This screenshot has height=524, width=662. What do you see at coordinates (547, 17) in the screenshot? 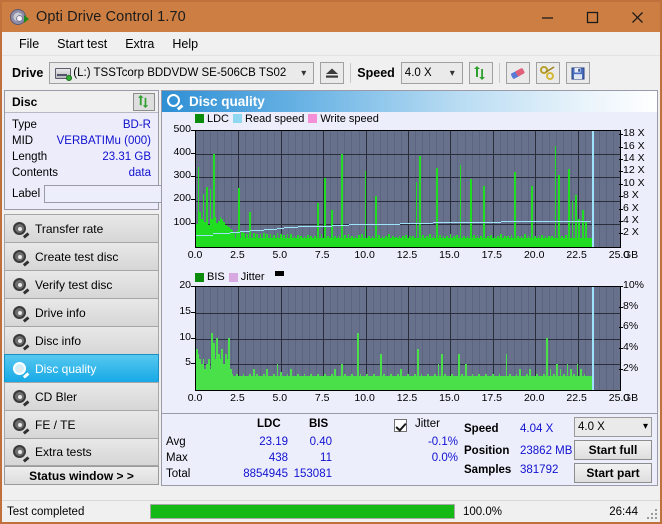
I see `minimize-icon` at bounding box center [547, 17].